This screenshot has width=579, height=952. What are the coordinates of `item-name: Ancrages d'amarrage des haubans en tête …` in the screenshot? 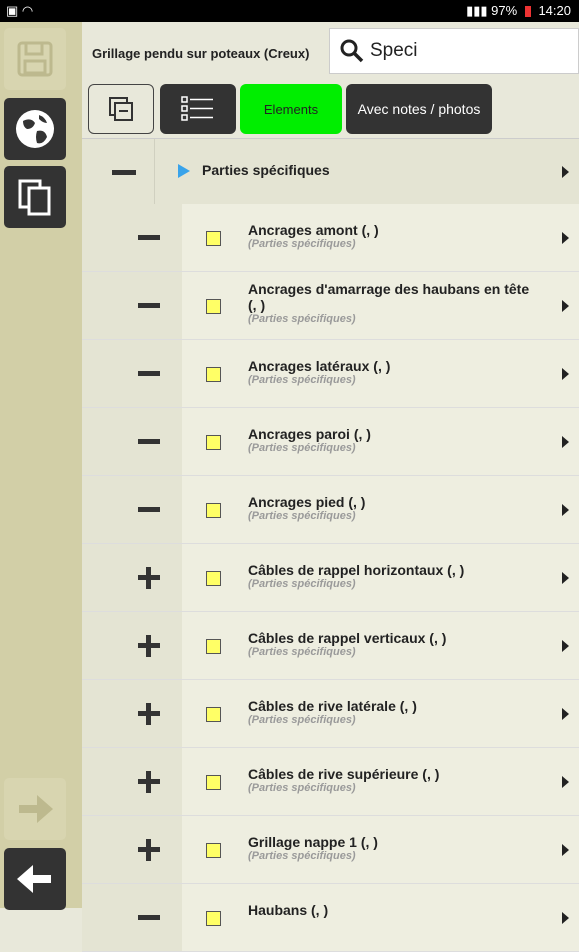 It's located at (389, 297).